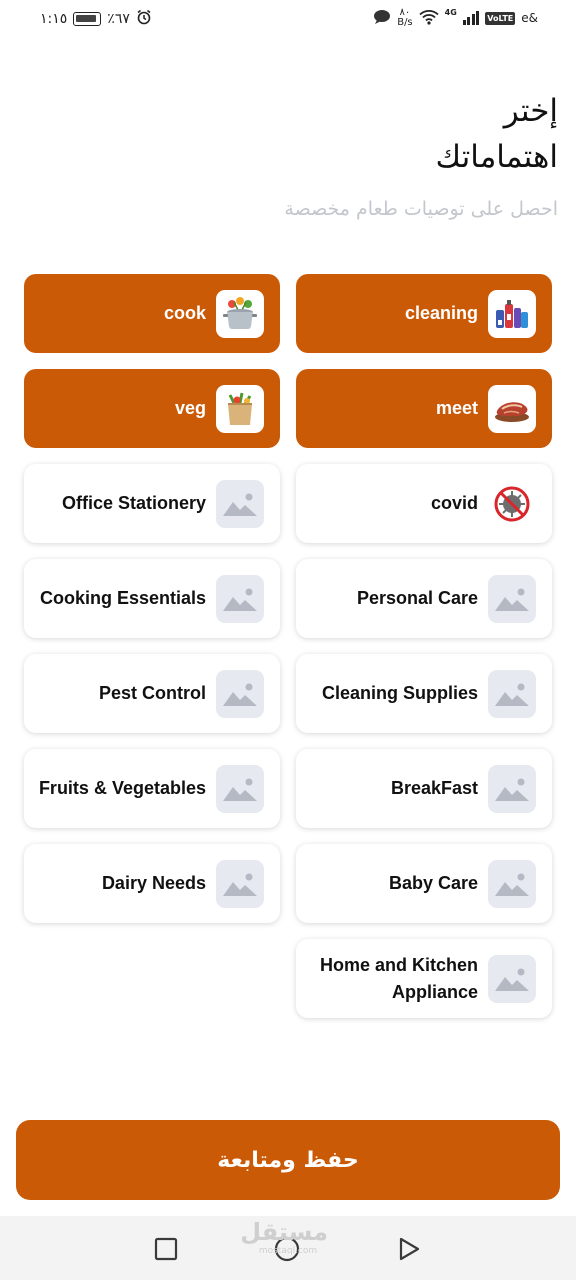  What do you see at coordinates (399, 693) in the screenshot?
I see `interest-label: Cleaning Supplies` at bounding box center [399, 693].